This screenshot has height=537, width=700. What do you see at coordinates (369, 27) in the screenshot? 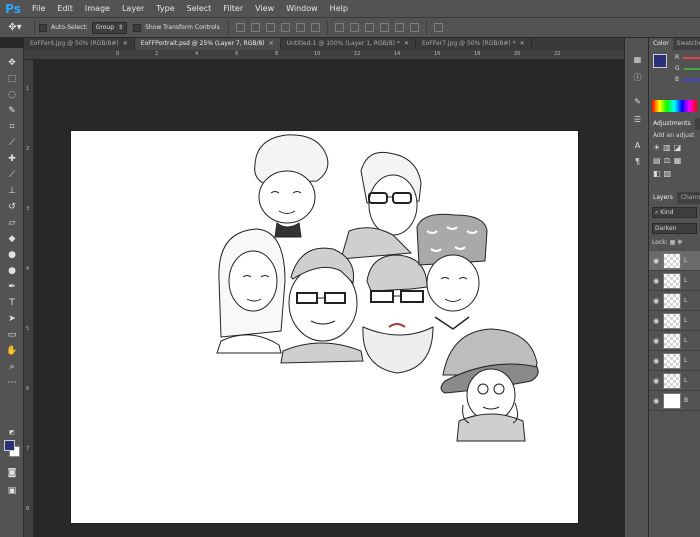
I see `distribute-bottom-icon` at bounding box center [369, 27].